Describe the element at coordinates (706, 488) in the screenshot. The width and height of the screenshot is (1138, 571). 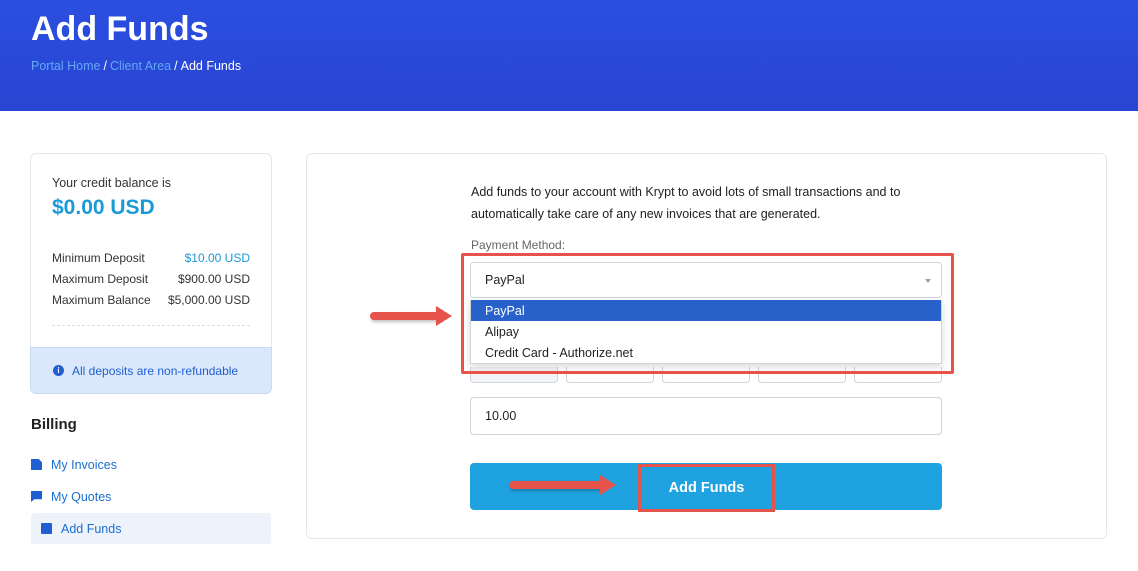
I see `add-funds-button-label: Add Funds` at that location.